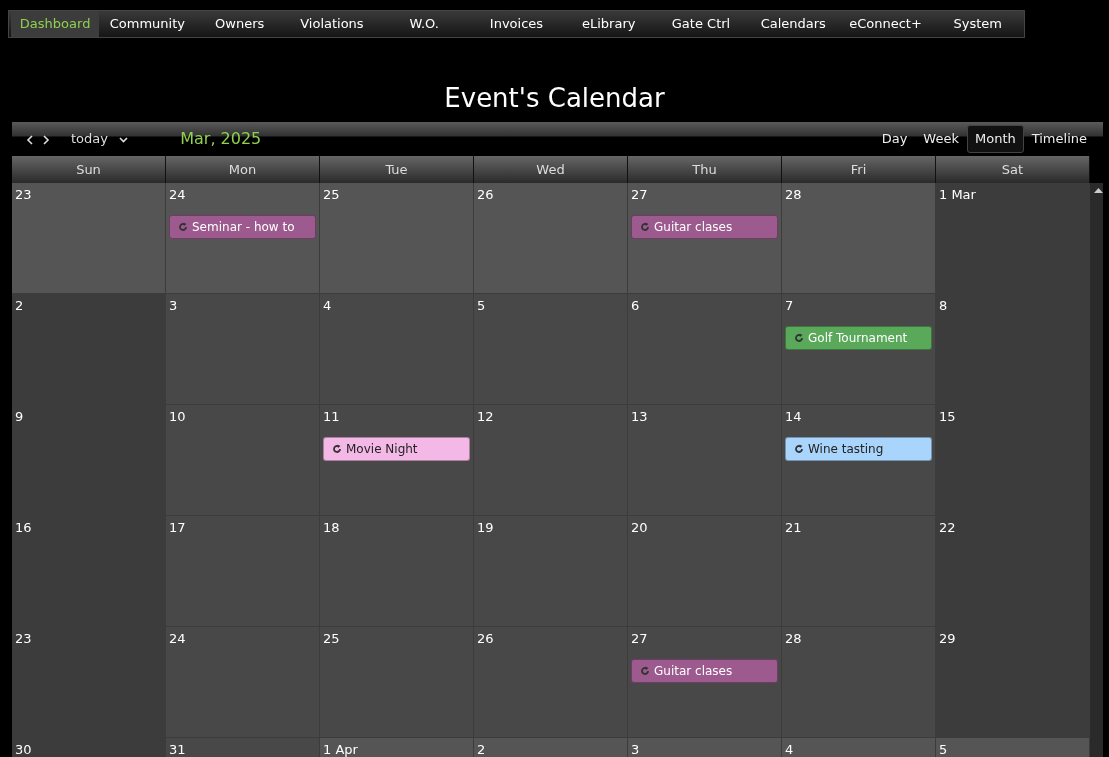  What do you see at coordinates (485, 528) in the screenshot?
I see `day-number: 19` at bounding box center [485, 528].